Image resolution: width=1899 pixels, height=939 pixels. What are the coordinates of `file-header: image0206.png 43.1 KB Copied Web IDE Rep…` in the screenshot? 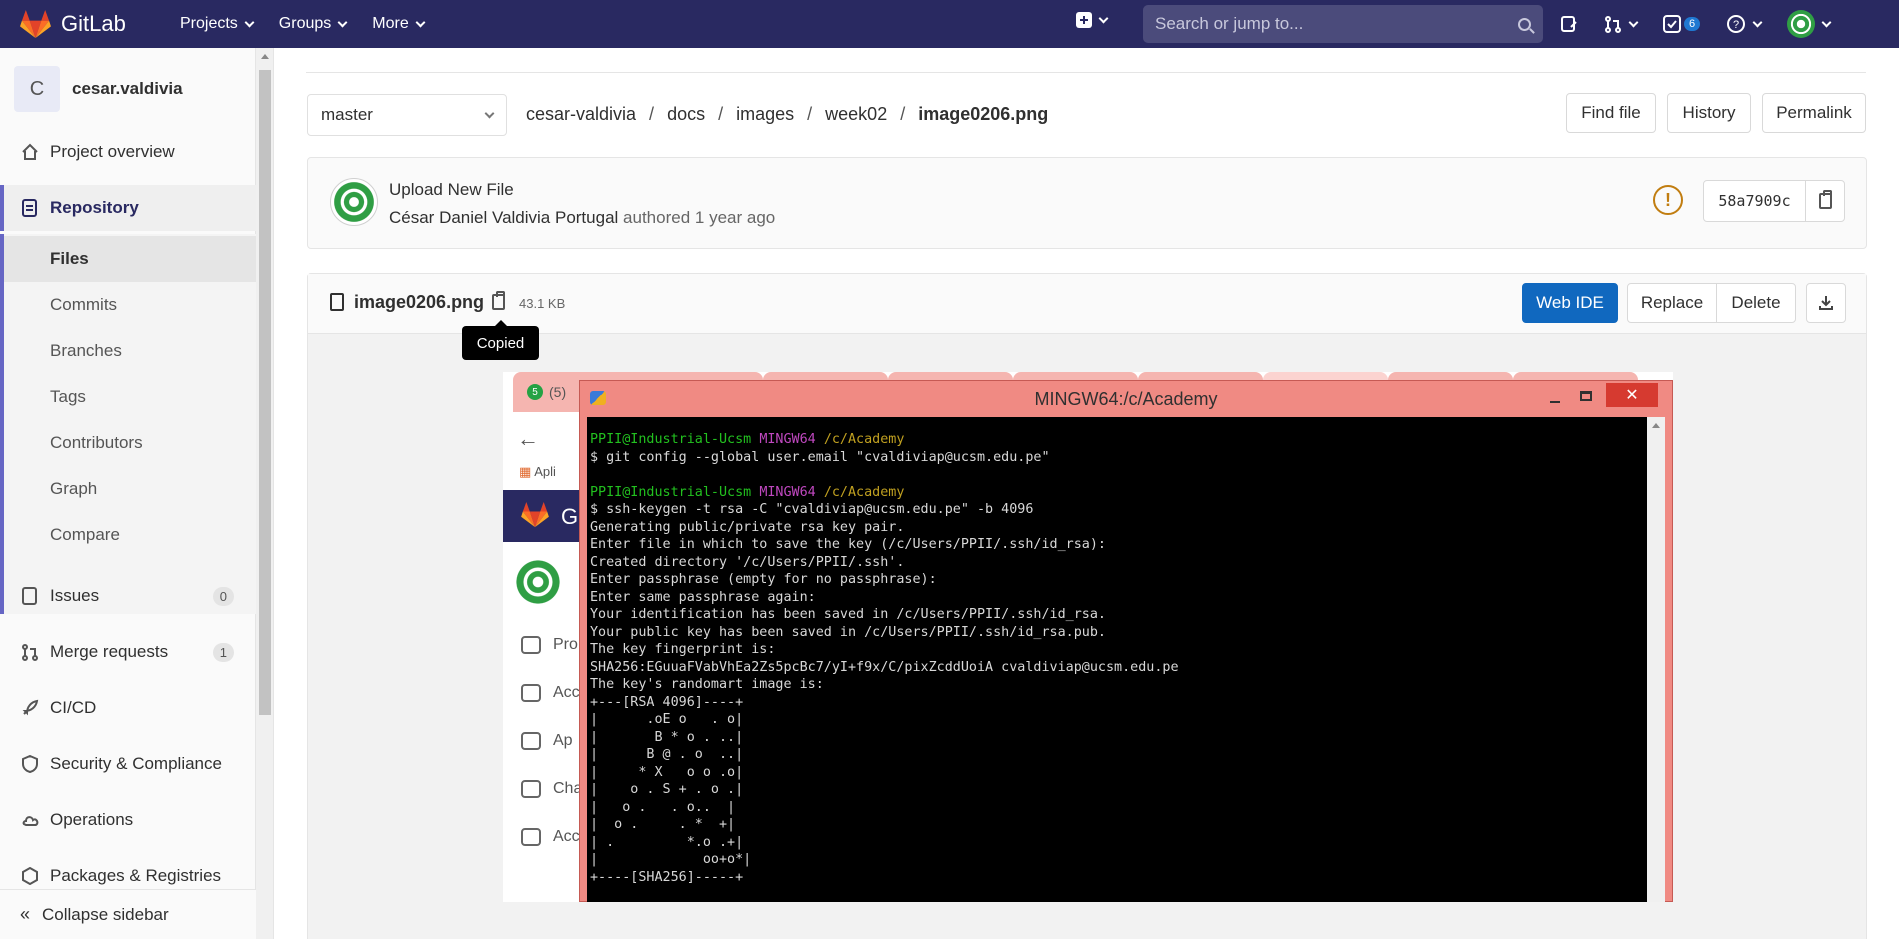 It's located at (1087, 317).